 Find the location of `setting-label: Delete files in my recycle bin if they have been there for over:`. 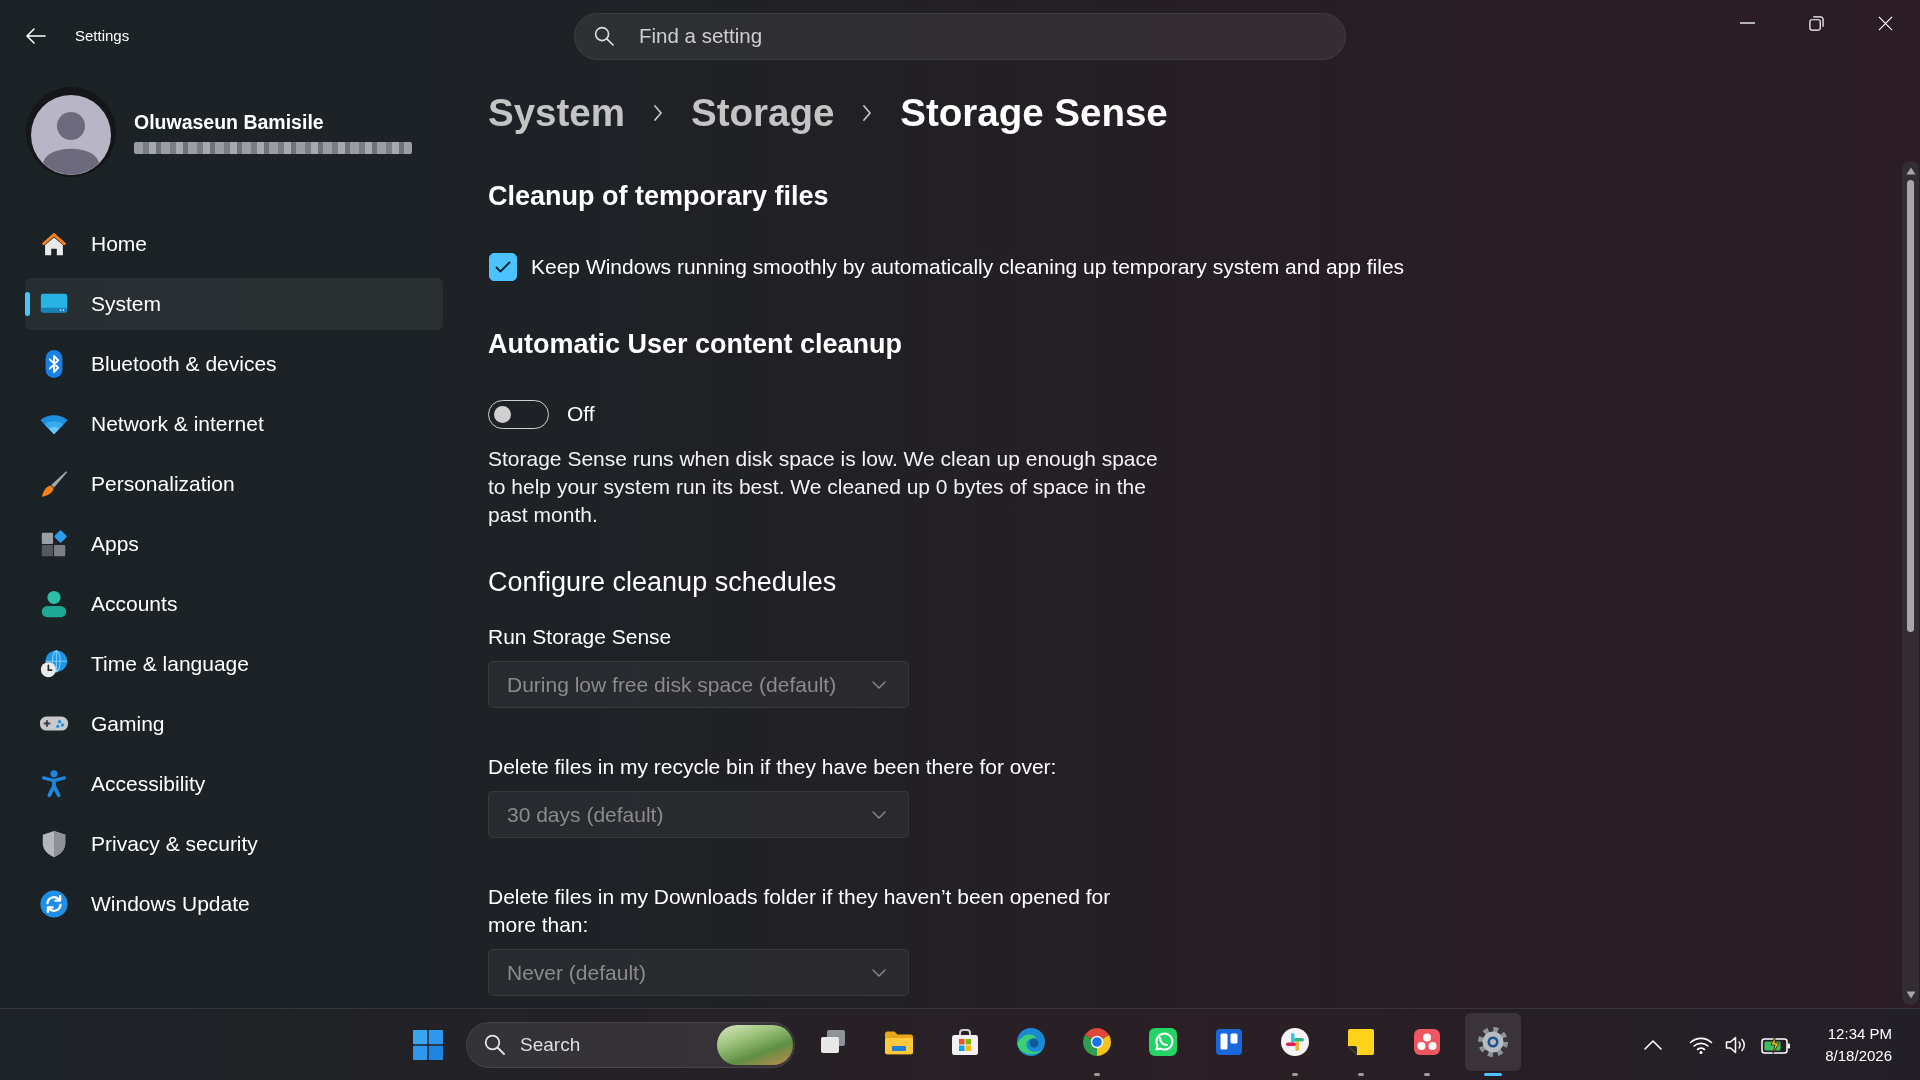

setting-label: Delete files in my recycle bin if they have been there for over: is located at coordinates (773, 767).